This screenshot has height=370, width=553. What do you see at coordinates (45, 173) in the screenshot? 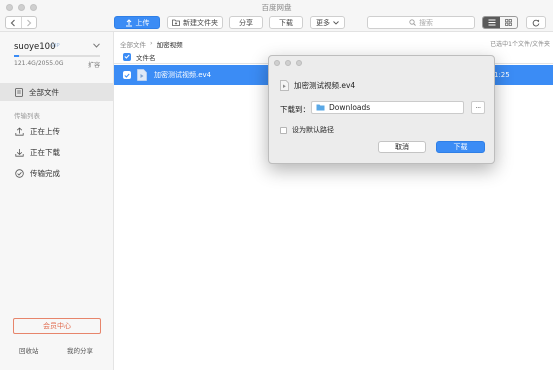
I see `sidebar-item-label: 传输完成` at bounding box center [45, 173].